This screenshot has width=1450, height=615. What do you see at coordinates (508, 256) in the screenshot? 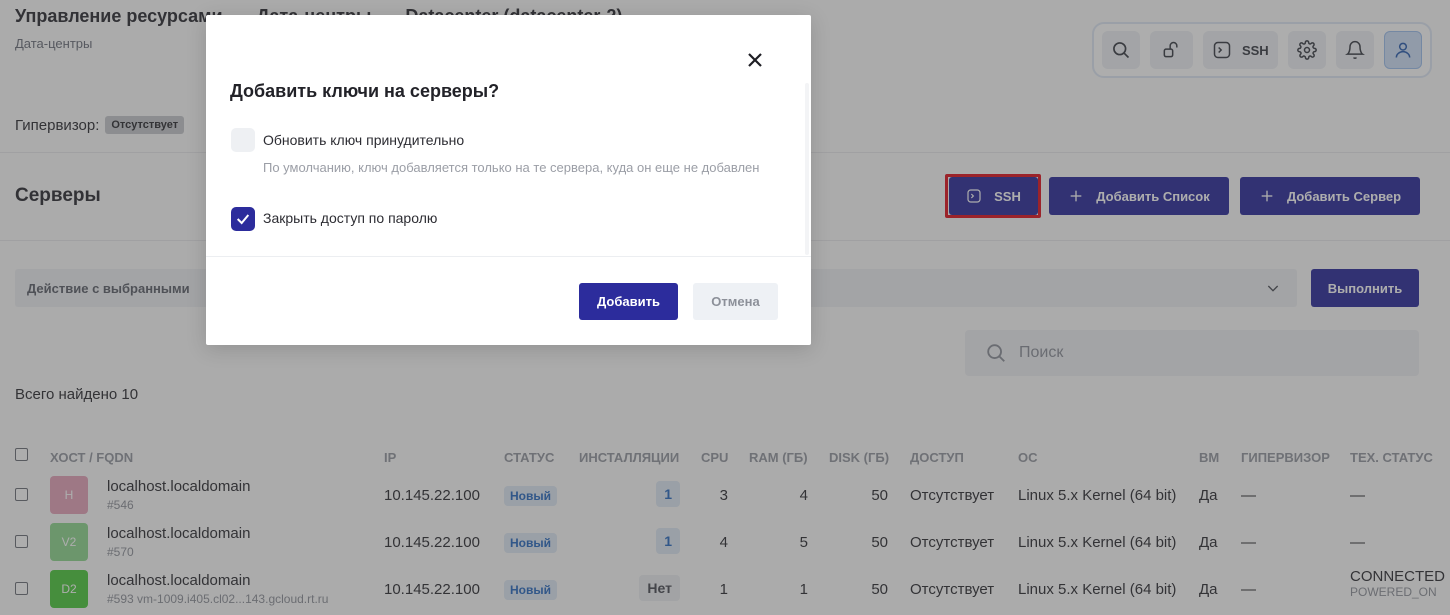
I see `modal-divider` at bounding box center [508, 256].